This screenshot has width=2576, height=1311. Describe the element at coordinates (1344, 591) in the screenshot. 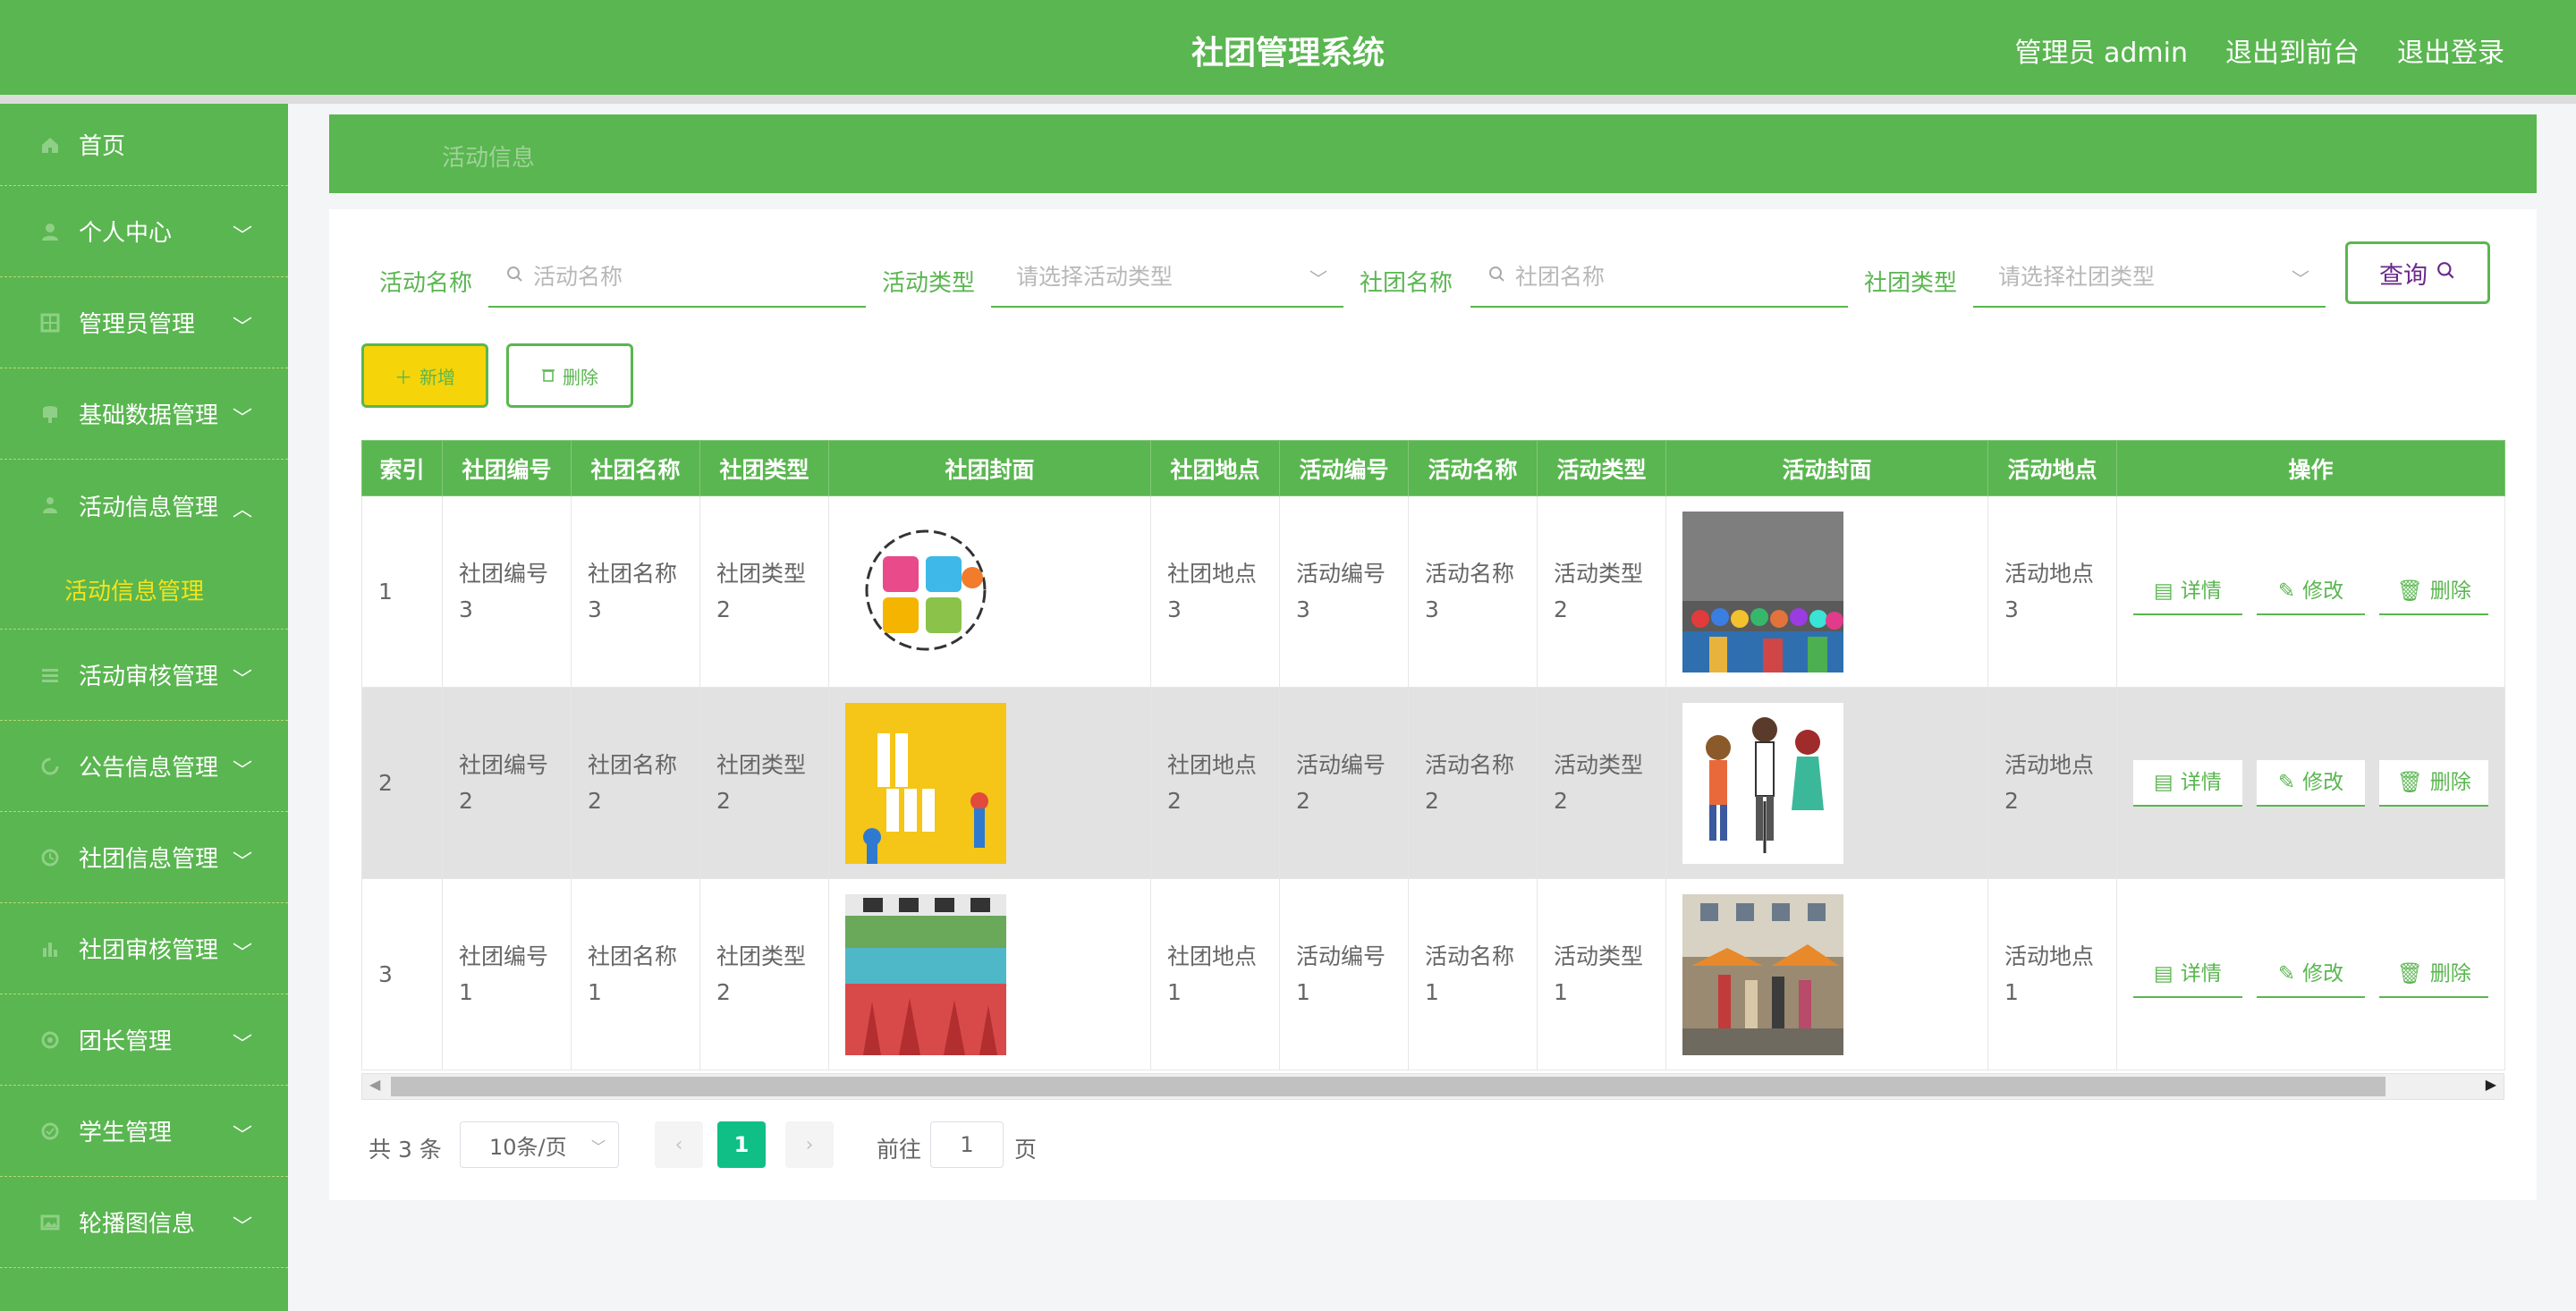

I see `cell-act-no: 活动编号3` at that location.